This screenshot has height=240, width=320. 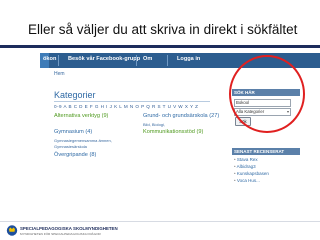 What do you see at coordinates (75, 155) in the screenshot?
I see `category-overgripande: Övergripande (8)` at bounding box center [75, 155].